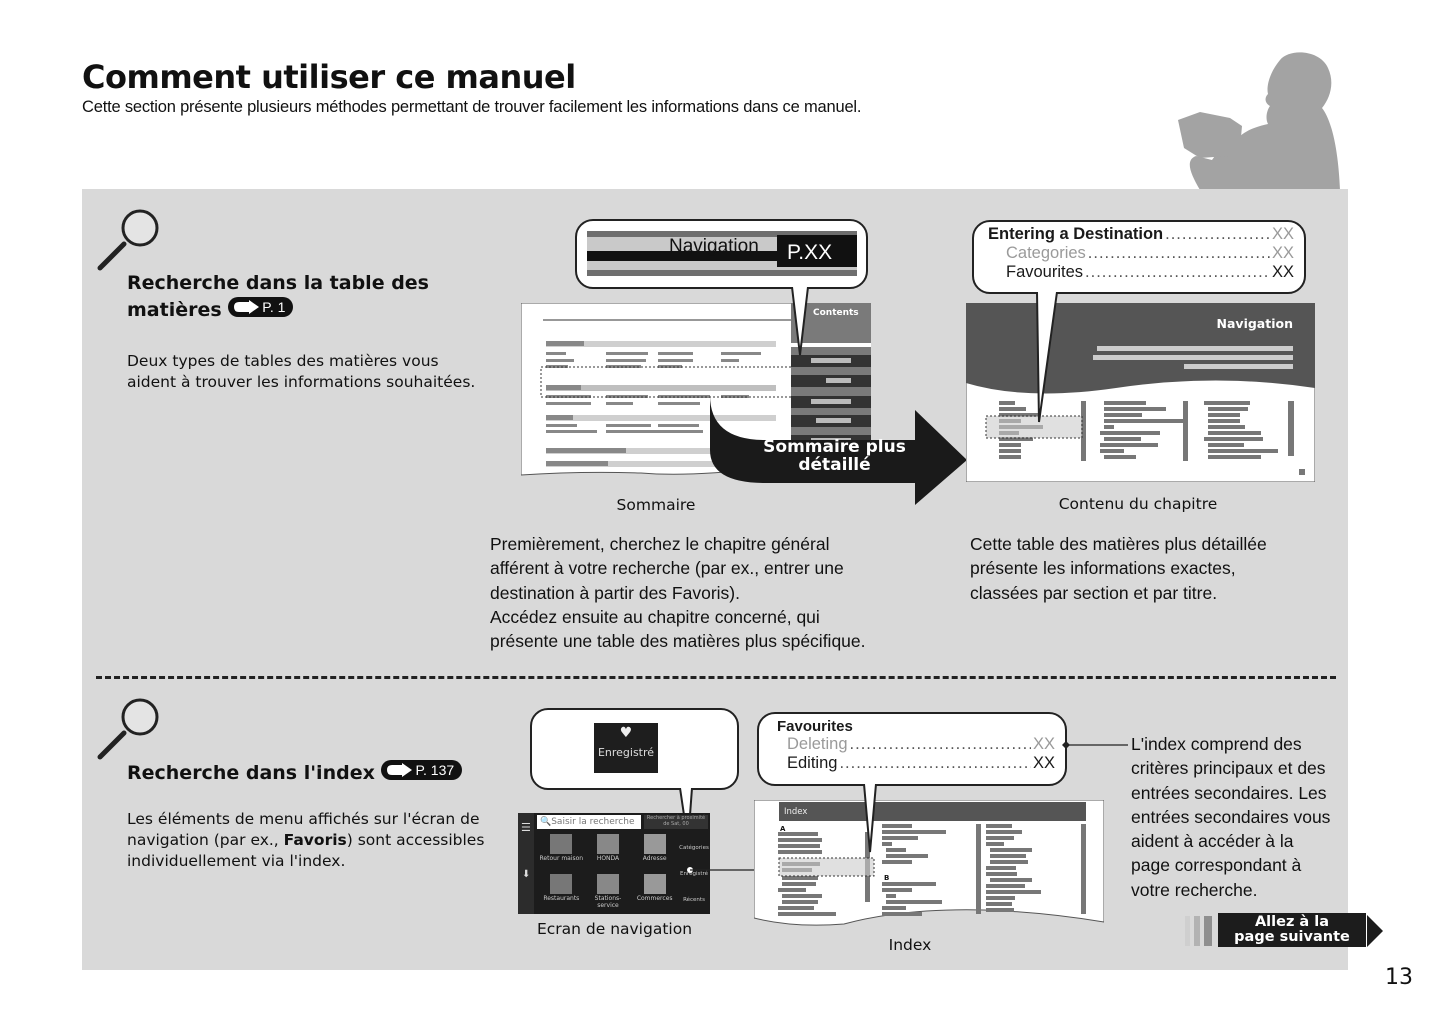 The height and width of the screenshot is (1018, 1445). I want to click on nav-side-item: Catégories, so click(694, 848).